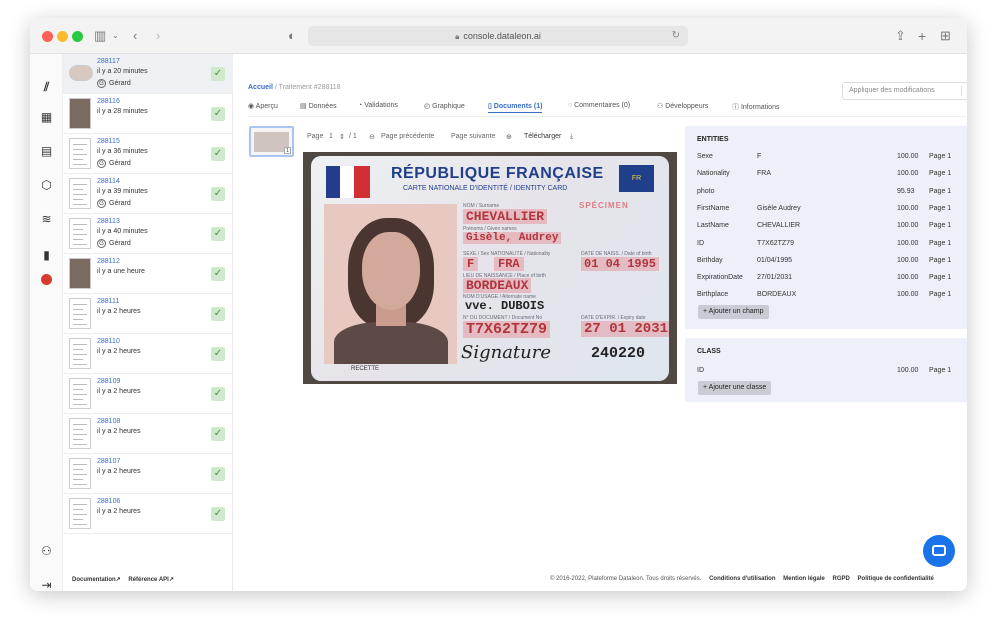 This screenshot has width=1000, height=626. What do you see at coordinates (322, 106) in the screenshot?
I see `tab-label: Données` at bounding box center [322, 106].